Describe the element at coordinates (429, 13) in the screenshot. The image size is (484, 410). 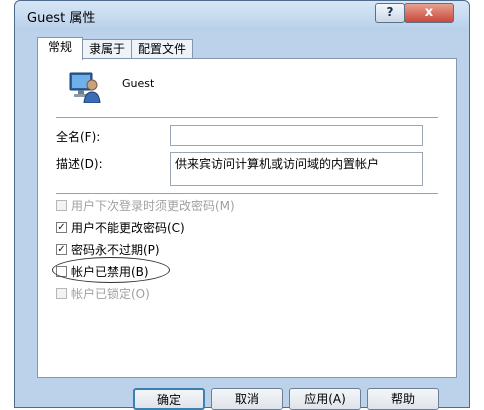
I see `close-button: x` at that location.